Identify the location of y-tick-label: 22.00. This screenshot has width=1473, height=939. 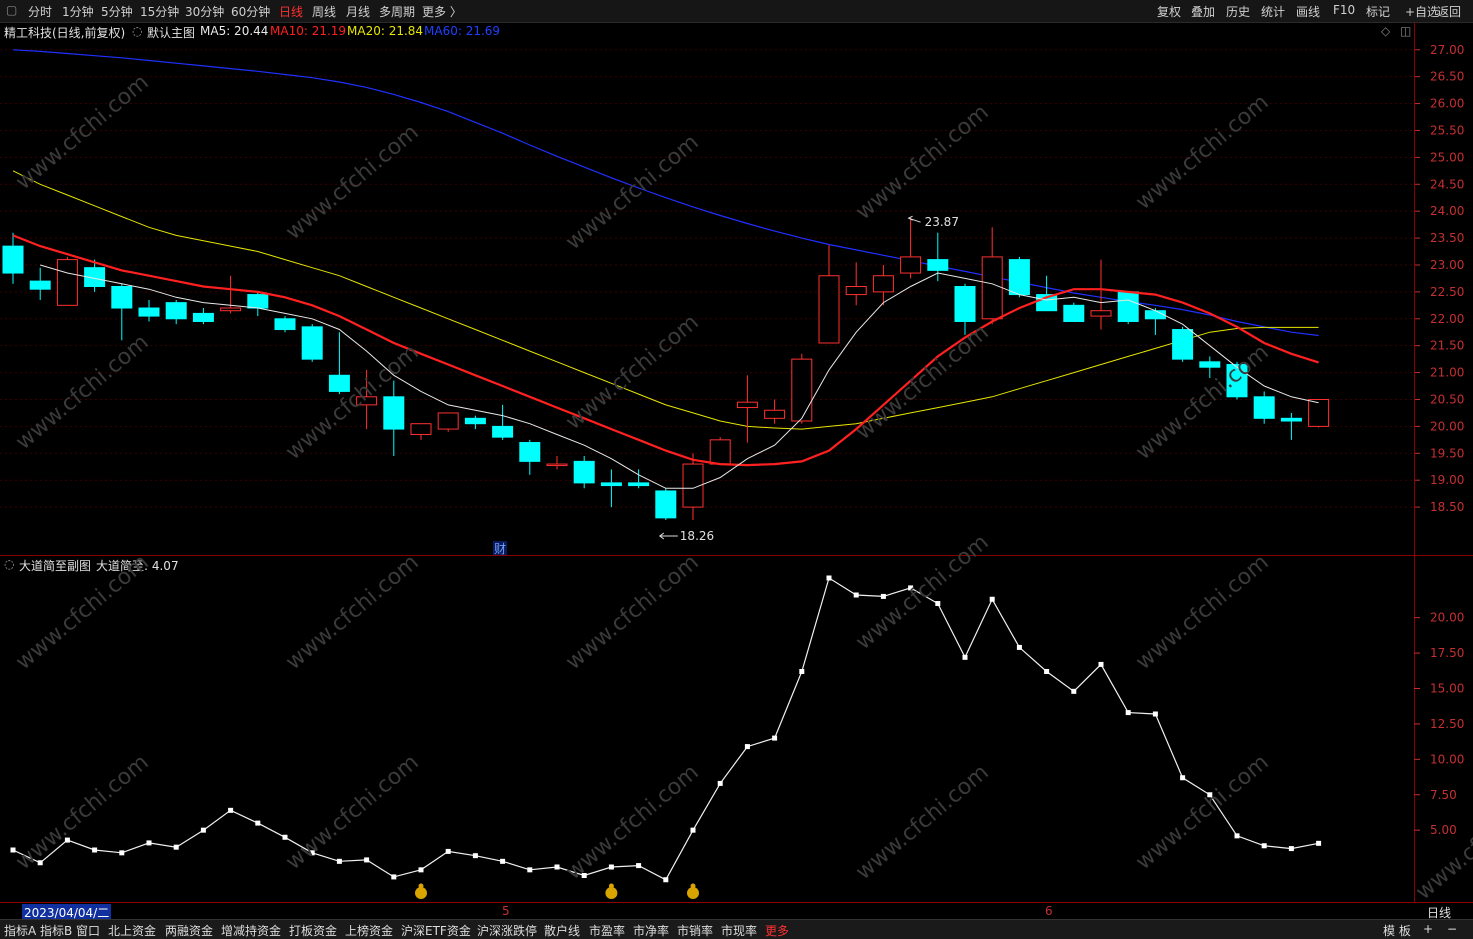
(1447, 319).